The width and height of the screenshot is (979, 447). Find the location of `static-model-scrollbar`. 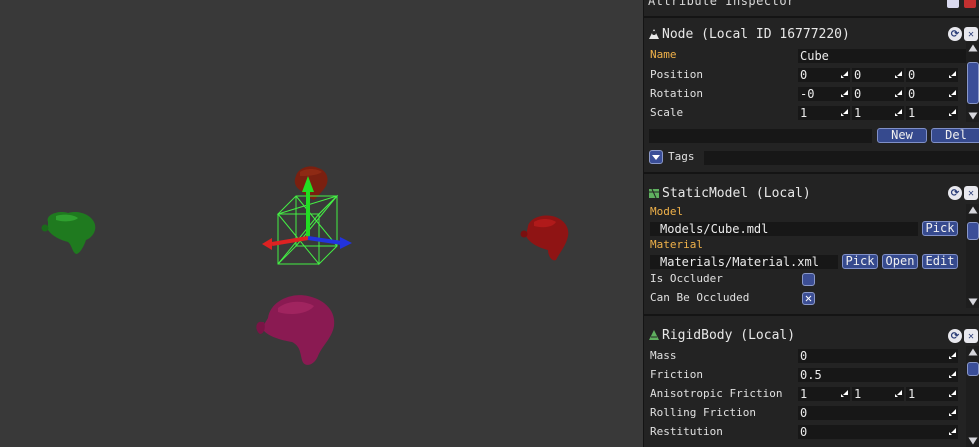

static-model-scrollbar is located at coordinates (972, 256).